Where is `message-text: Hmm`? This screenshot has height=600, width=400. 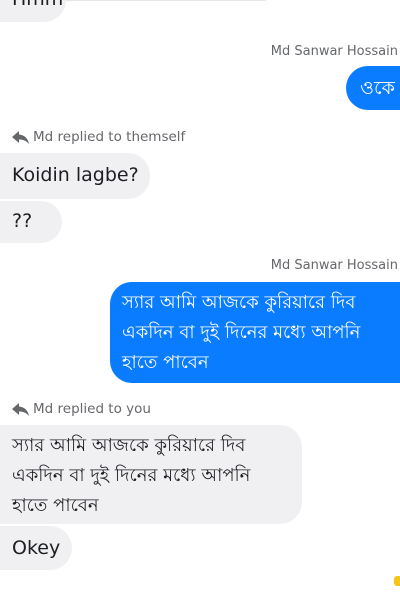
message-text: Hmm is located at coordinates (37, 5).